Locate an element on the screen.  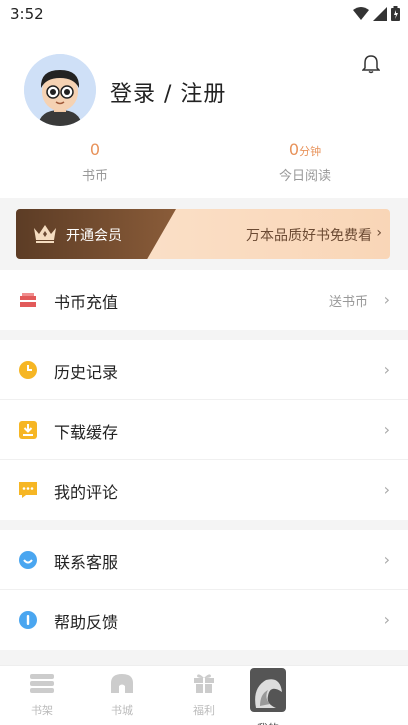
stat-coins: 0 书币 is located at coordinates (95, 162).